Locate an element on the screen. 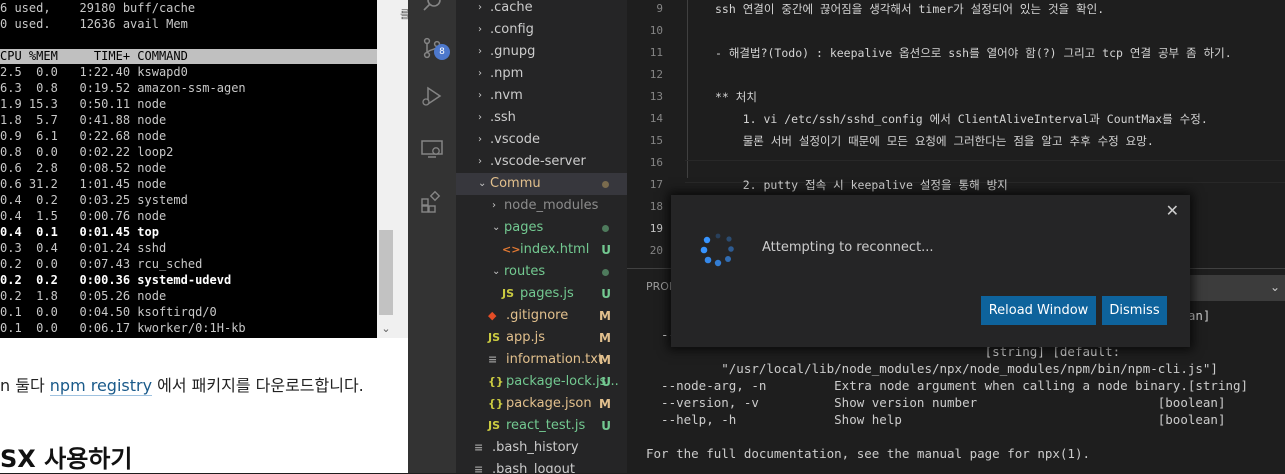 The image size is (1285, 474). code-line: 2. putty 접속 시 keepalive 설정을 통해 방지 is located at coordinates (861, 185).